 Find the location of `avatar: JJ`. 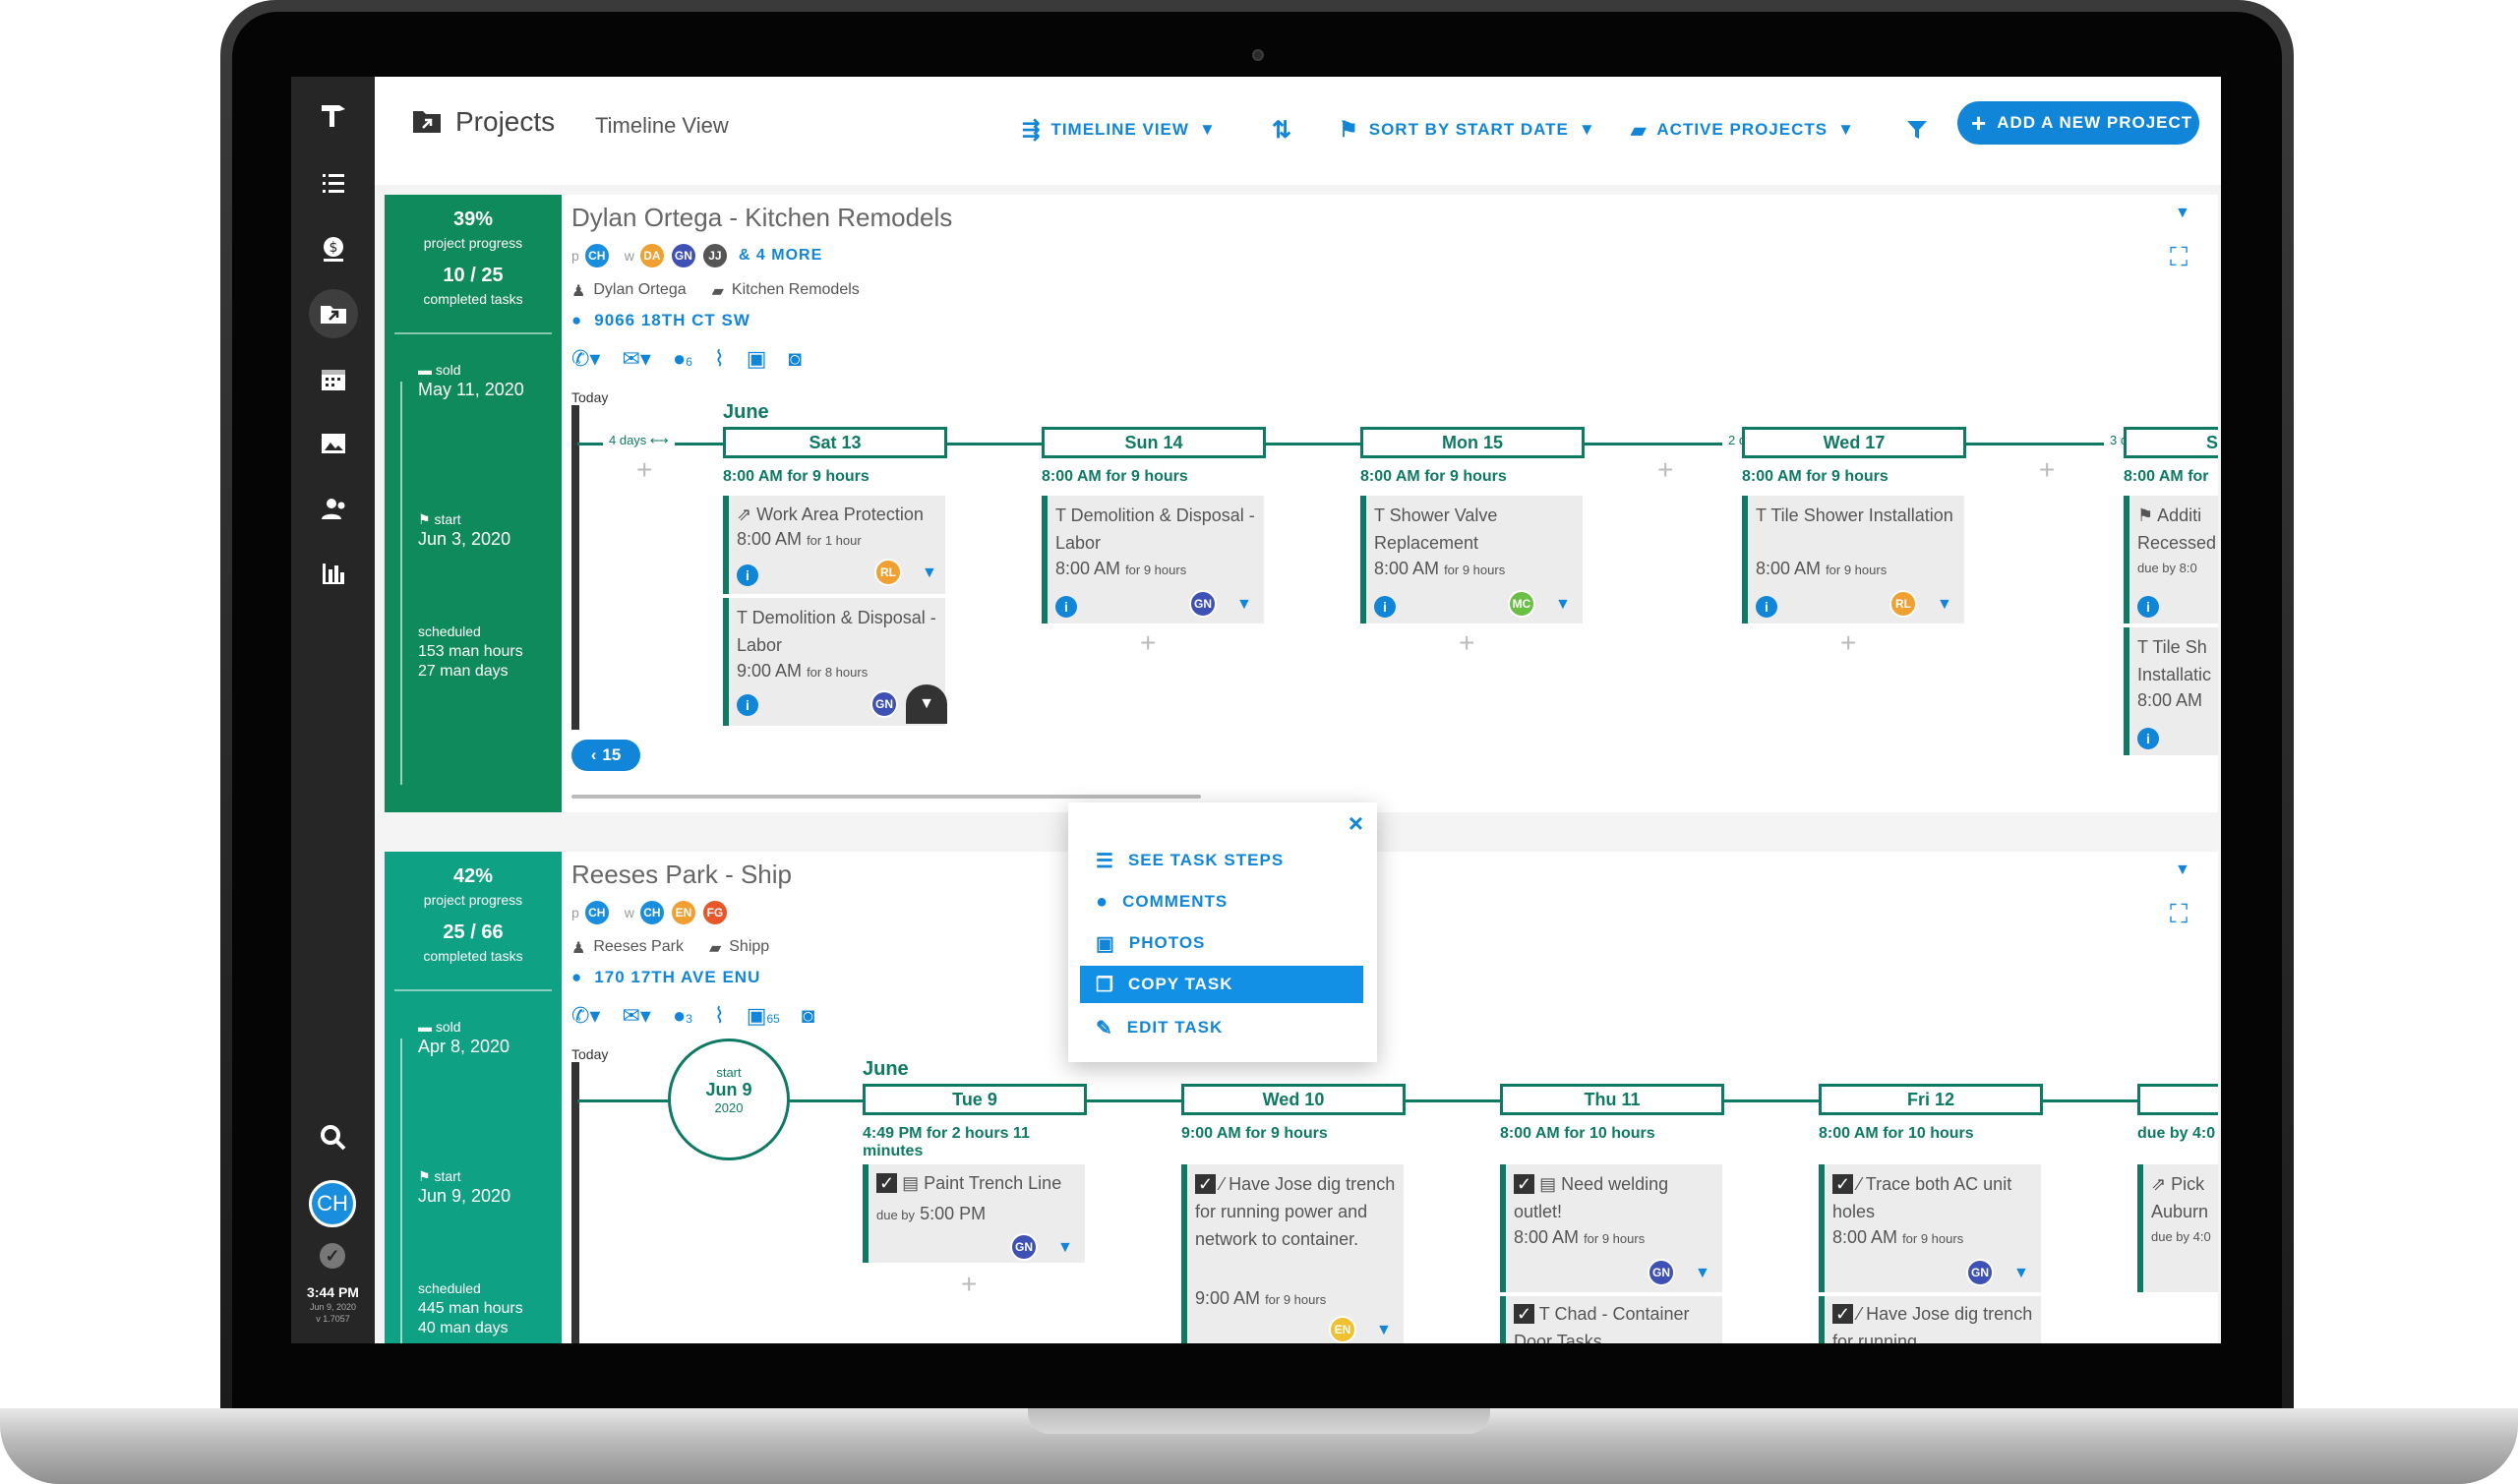

avatar: JJ is located at coordinates (714, 255).